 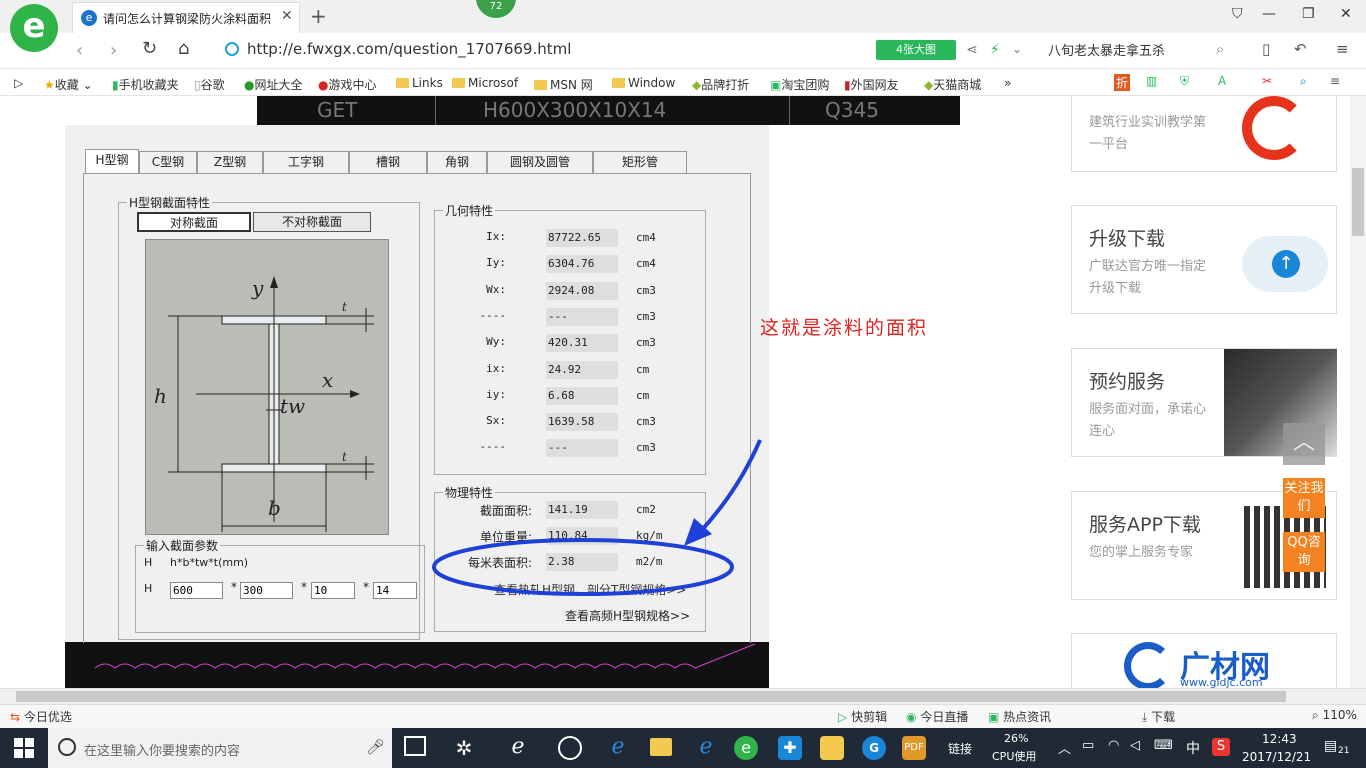 What do you see at coordinates (464, 748) in the screenshot?
I see `fan-app-icon: ✲` at bounding box center [464, 748].